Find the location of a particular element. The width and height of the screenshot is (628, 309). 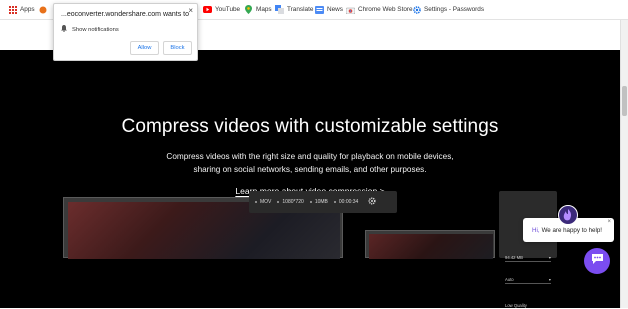

maps-icon is located at coordinates (248, 9).